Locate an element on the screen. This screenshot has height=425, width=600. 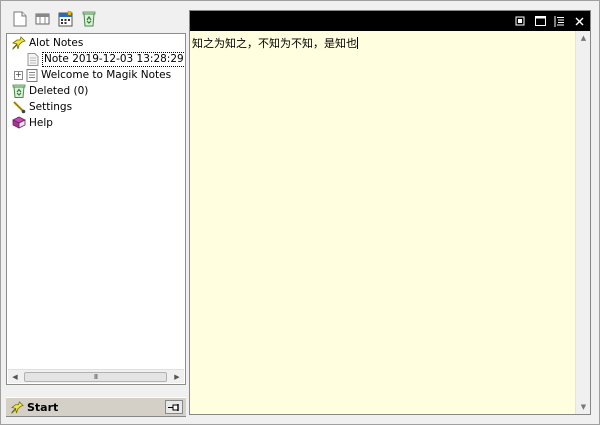
tree-item-welcome: + Welcome to Magik Notes is located at coordinates (92, 75).